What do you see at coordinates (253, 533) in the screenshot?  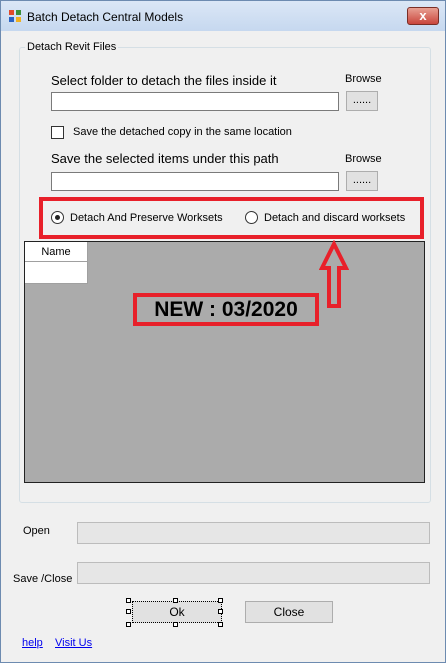 I see `open-progress-bar` at bounding box center [253, 533].